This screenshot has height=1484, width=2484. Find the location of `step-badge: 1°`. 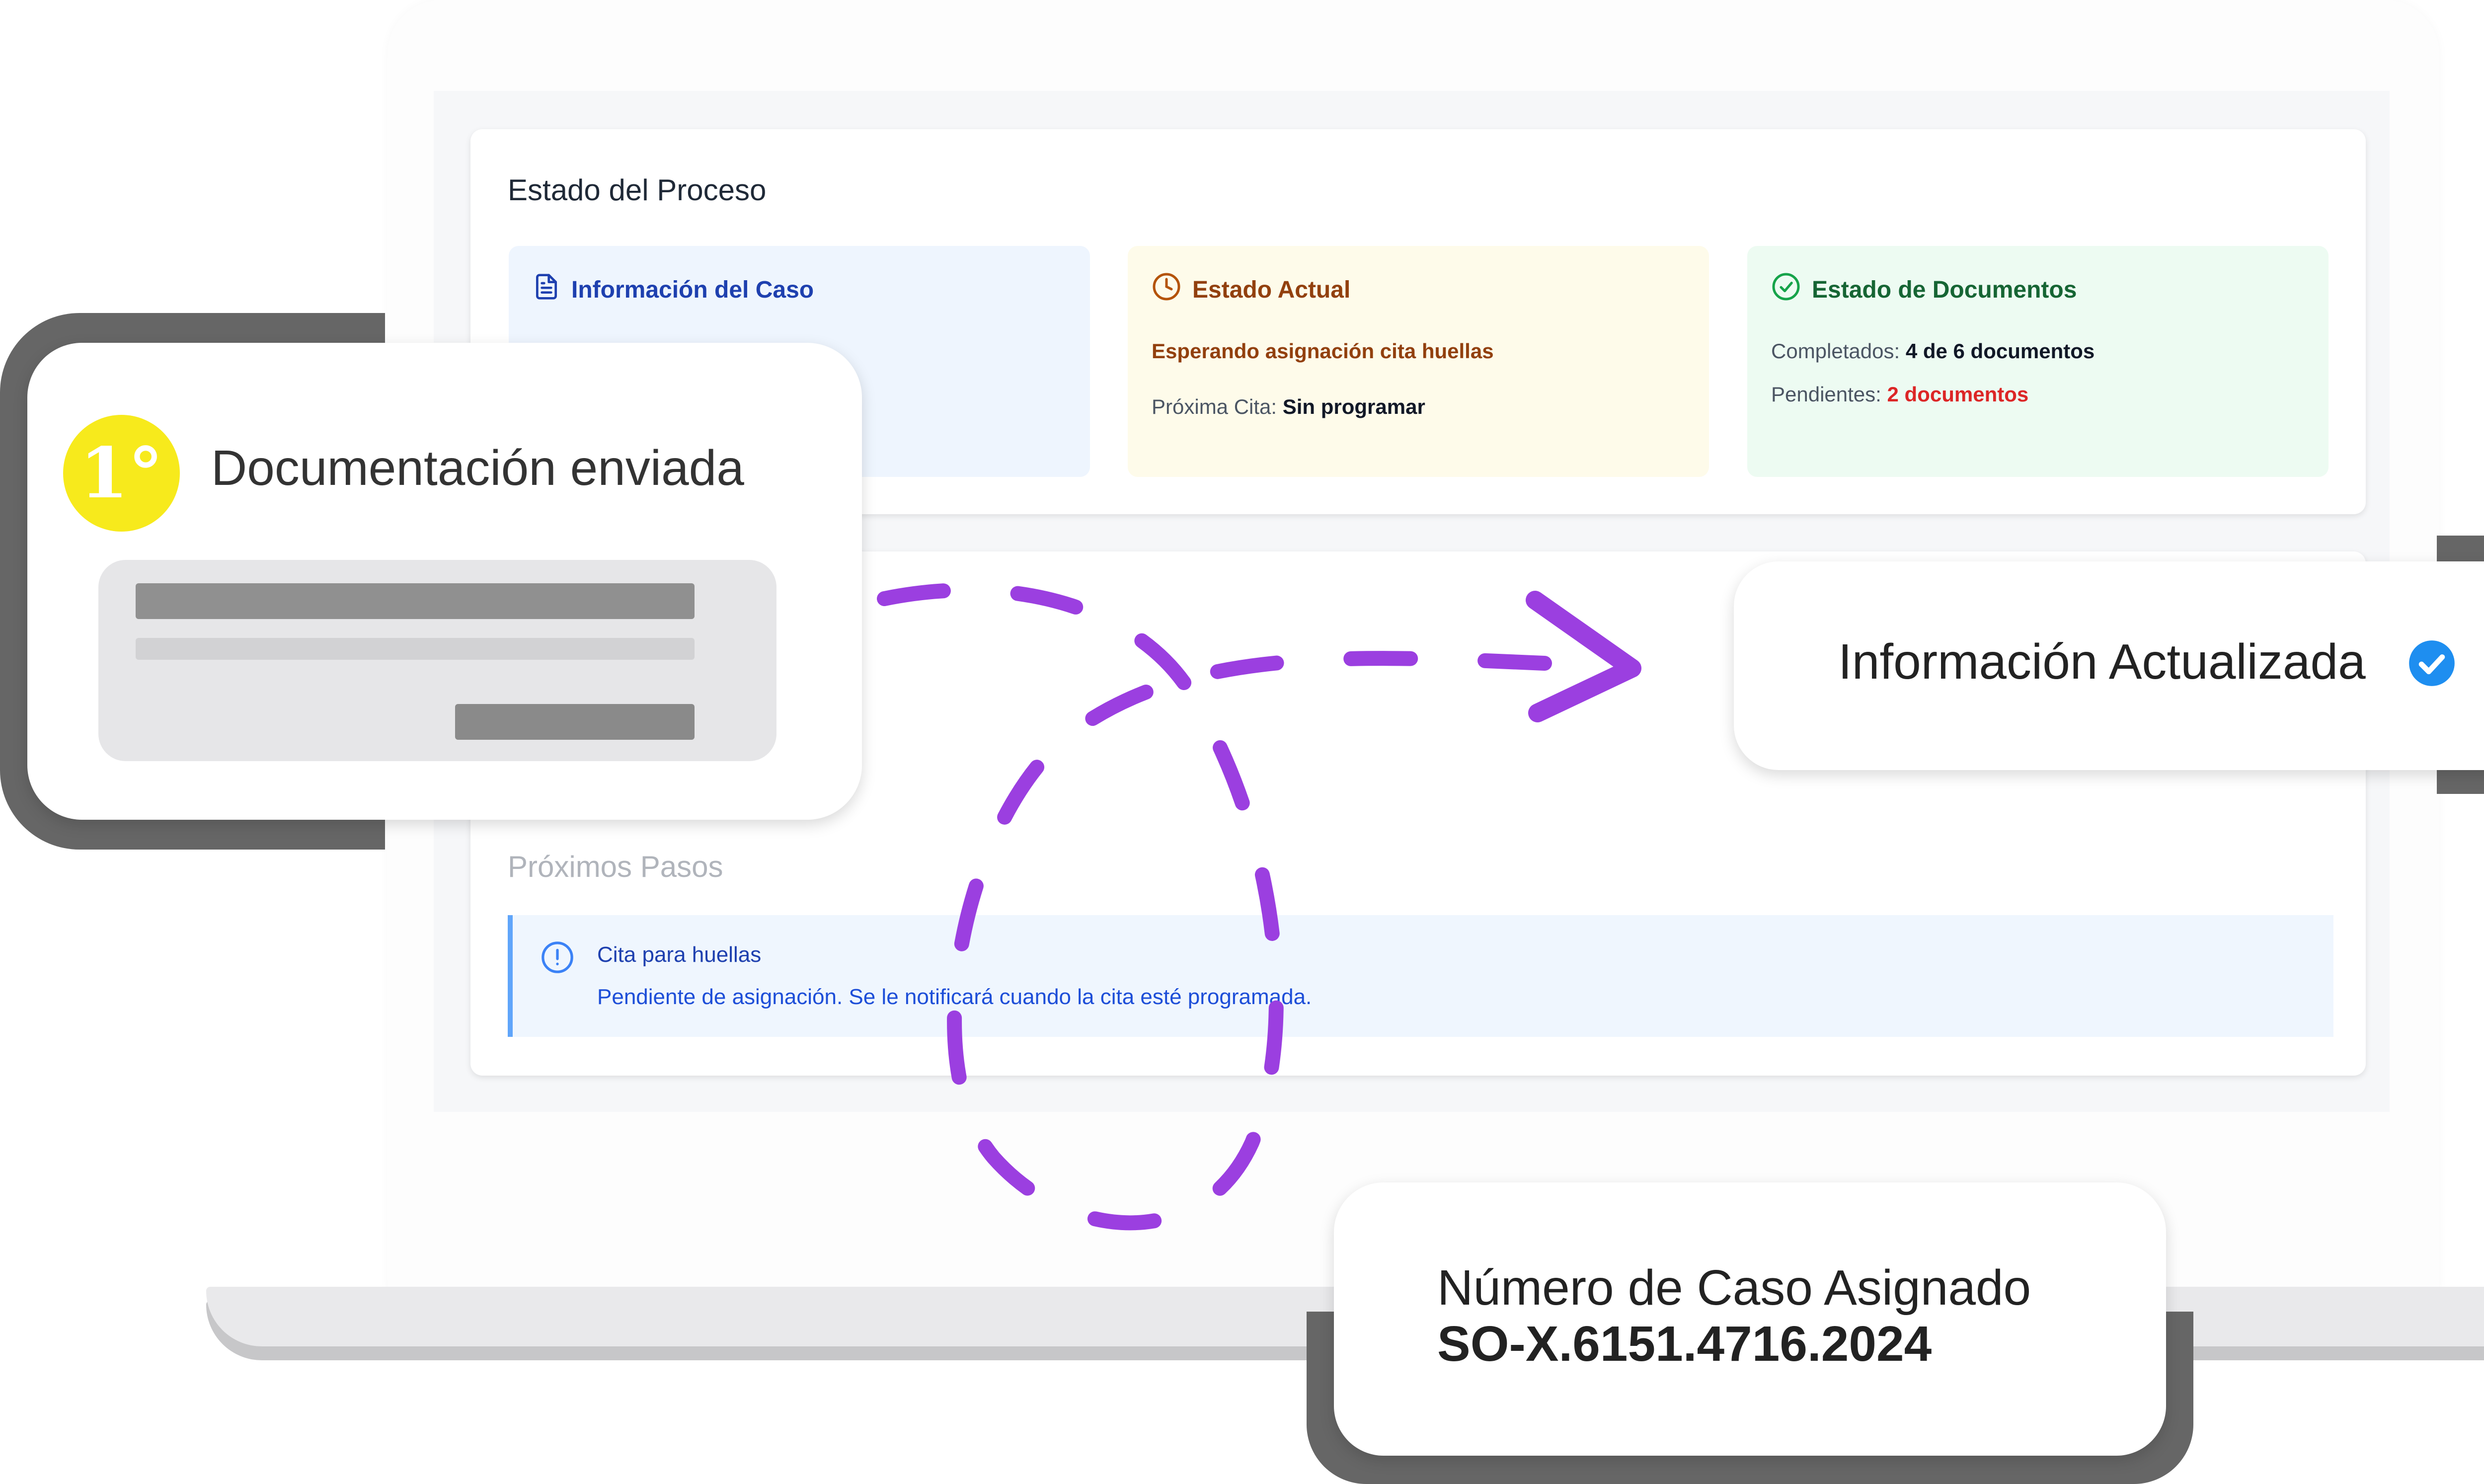

step-badge: 1° is located at coordinates (121, 473).